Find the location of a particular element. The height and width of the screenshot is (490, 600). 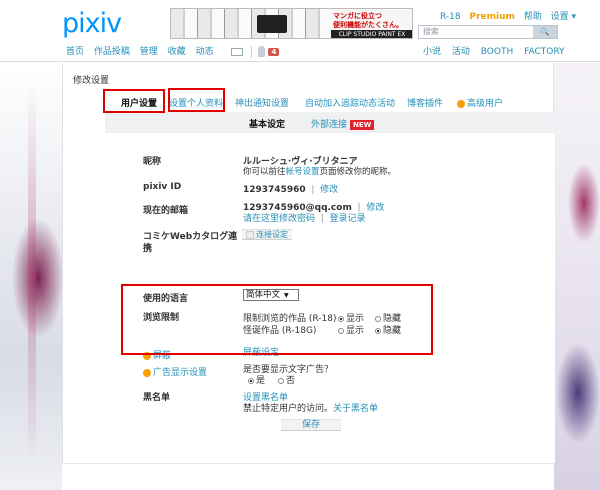

subtab-basic: 基本设定 is located at coordinates (267, 123).